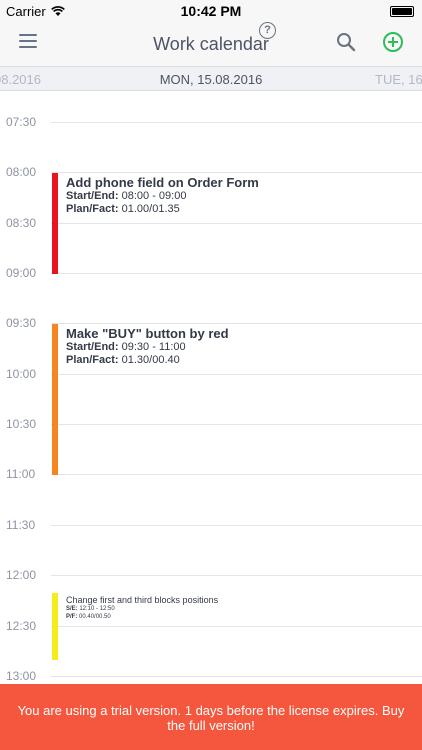 The image size is (422, 750). What do you see at coordinates (21, 273) in the screenshot?
I see `time-label: 09:00` at bounding box center [21, 273].